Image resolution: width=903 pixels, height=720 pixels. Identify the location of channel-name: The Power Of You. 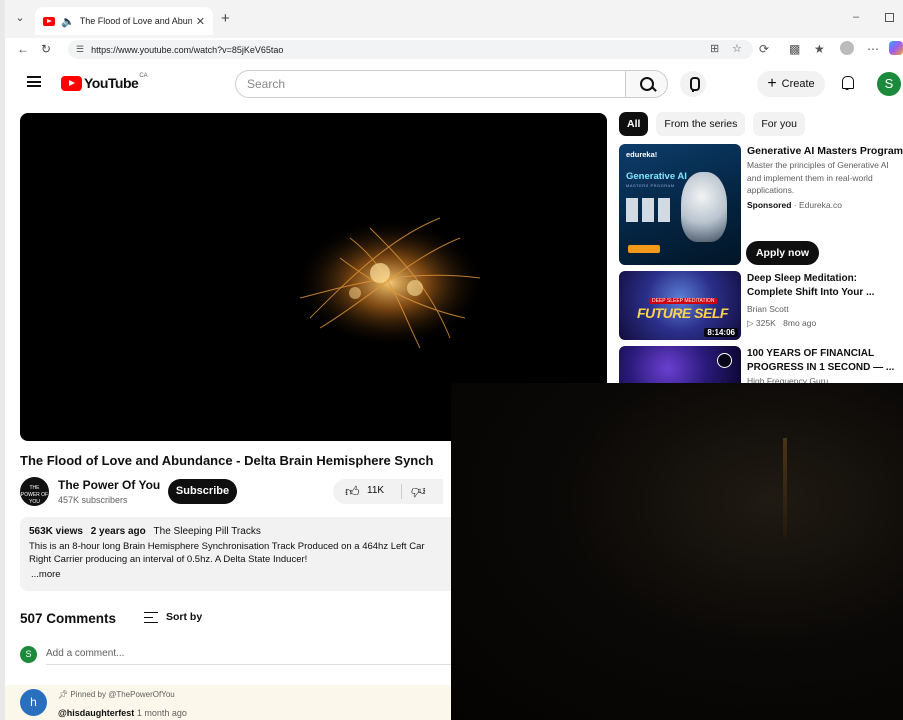
(109, 485).